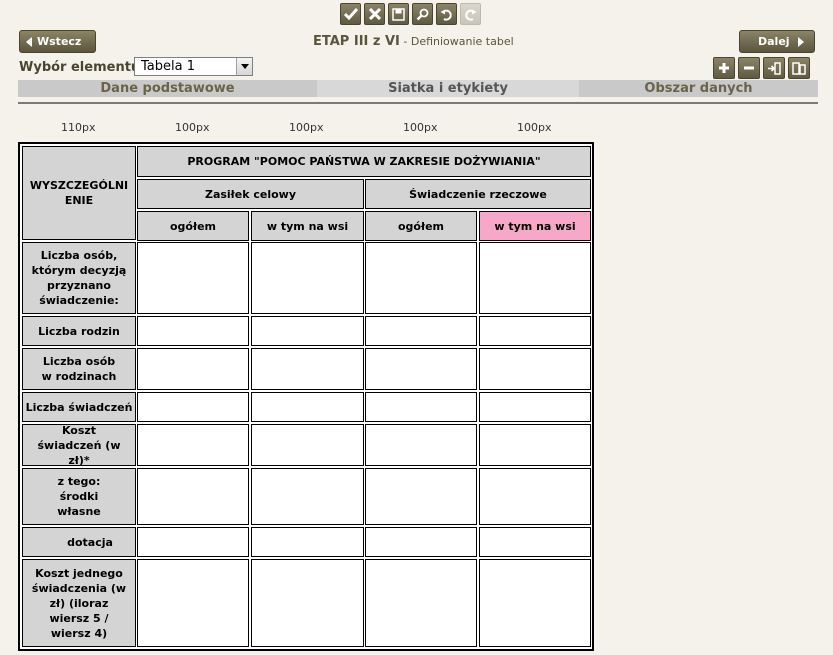 This screenshot has width=833, height=655. Describe the element at coordinates (448, 88) in the screenshot. I see `tab-siatka-i-etykiety: Siatka i etykiety` at that location.